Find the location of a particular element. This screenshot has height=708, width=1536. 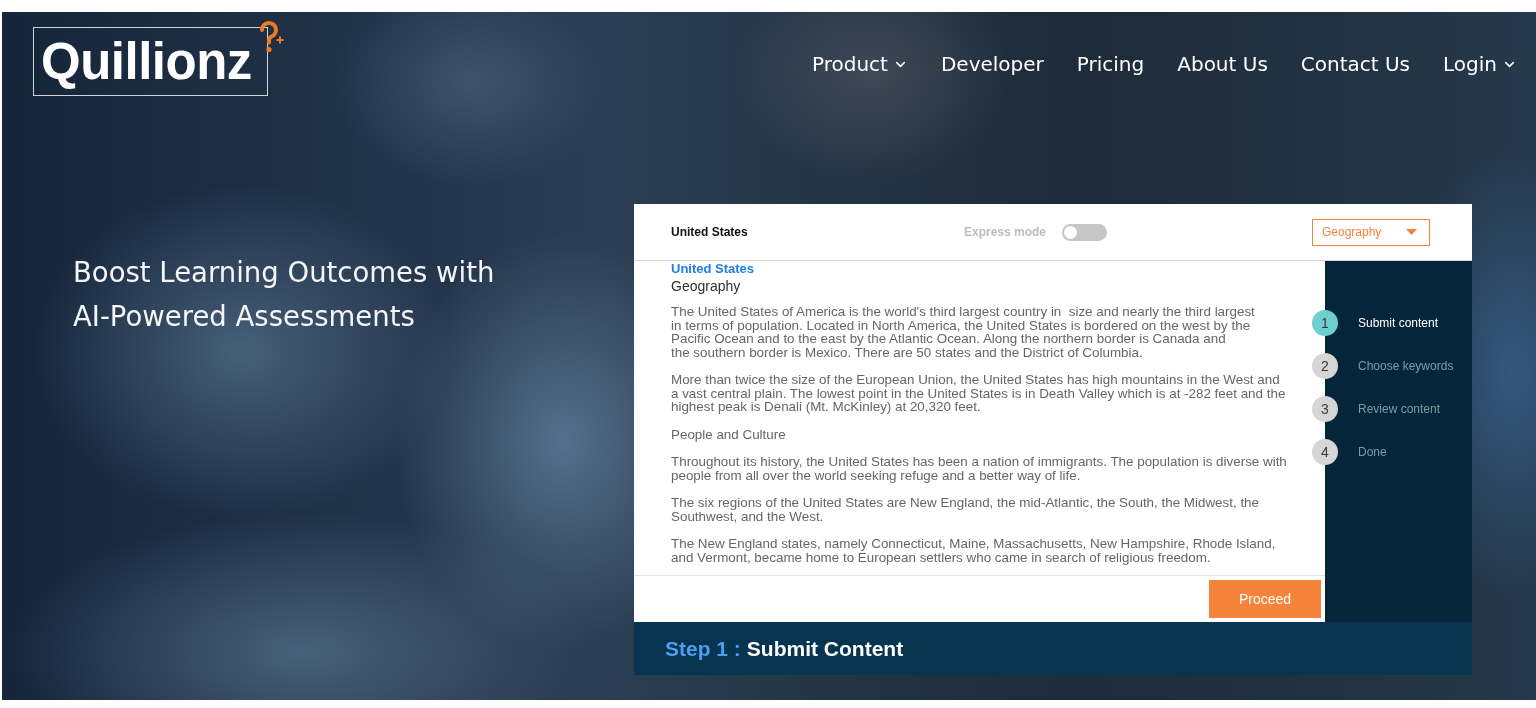

nav-link: Contact Us is located at coordinates (1355, 64).